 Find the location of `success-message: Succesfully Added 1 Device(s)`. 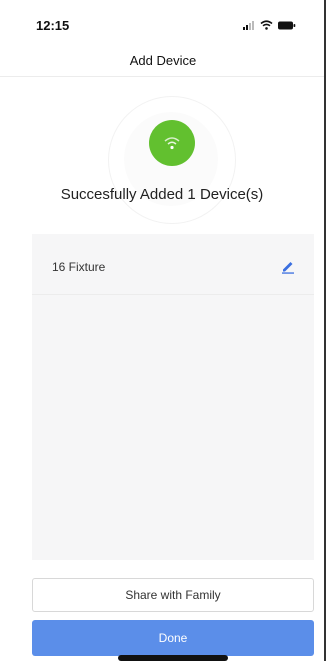

success-message: Succesfully Added 1 Device(s) is located at coordinates (162, 194).